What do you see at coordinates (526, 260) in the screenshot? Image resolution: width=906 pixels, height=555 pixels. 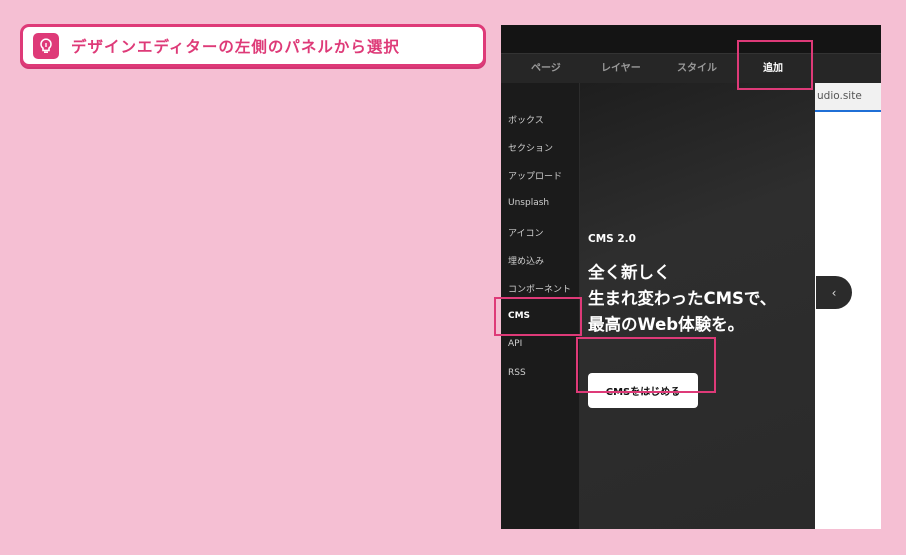 I see `sidebar-item-embed: 埋め込み` at bounding box center [526, 260].